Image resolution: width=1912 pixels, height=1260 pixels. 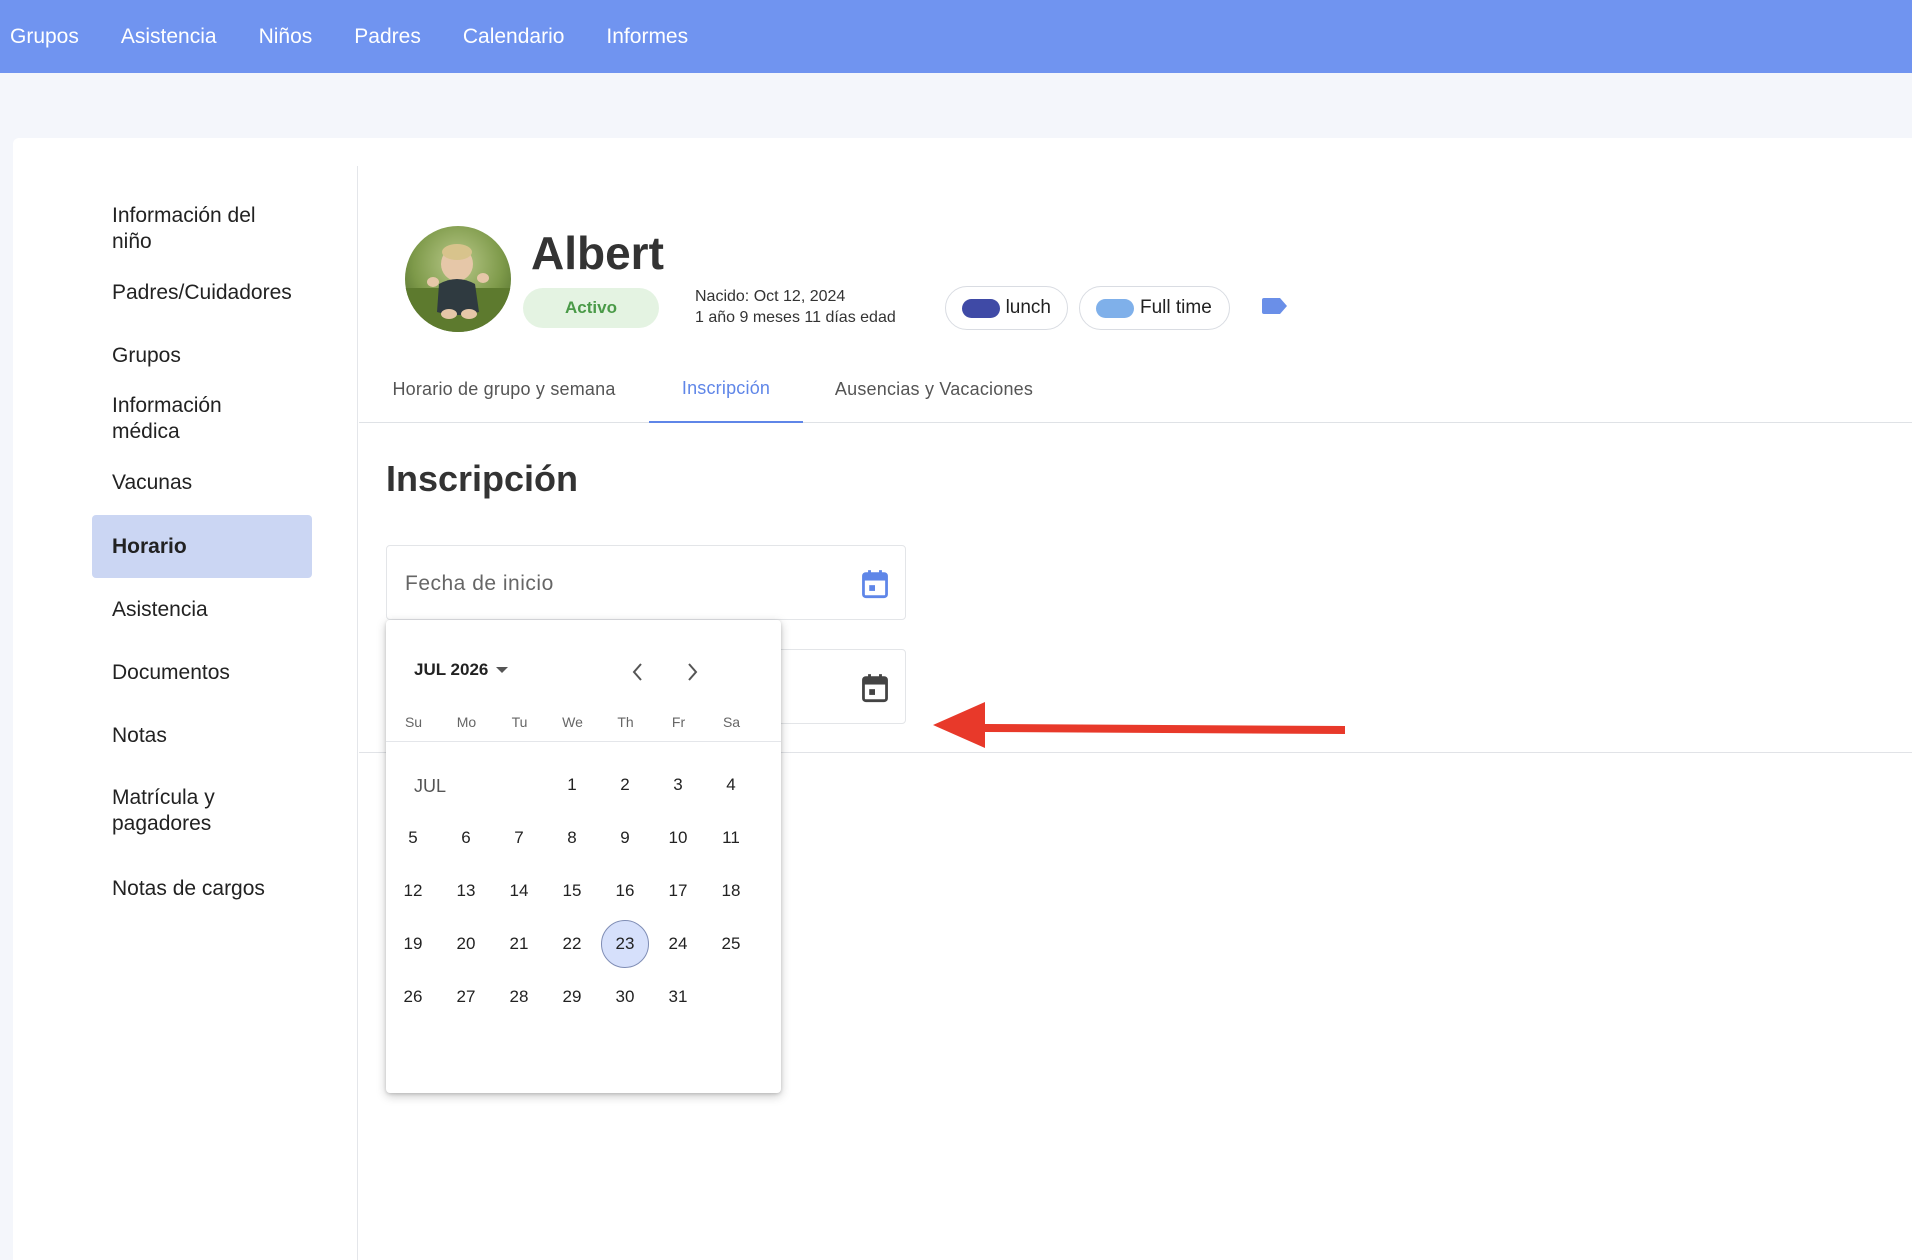 I want to click on sidebar-item-vaccines: Vacunas, so click(x=202, y=483).